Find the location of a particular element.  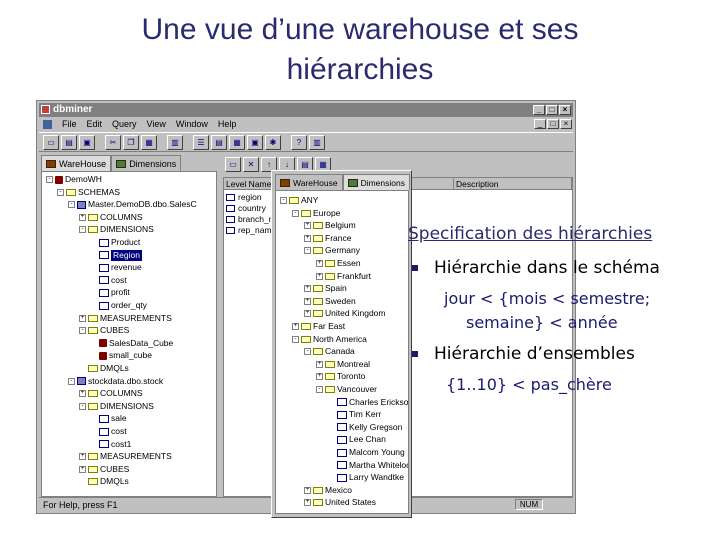

tree-node: + France is located at coordinates (327, 238).